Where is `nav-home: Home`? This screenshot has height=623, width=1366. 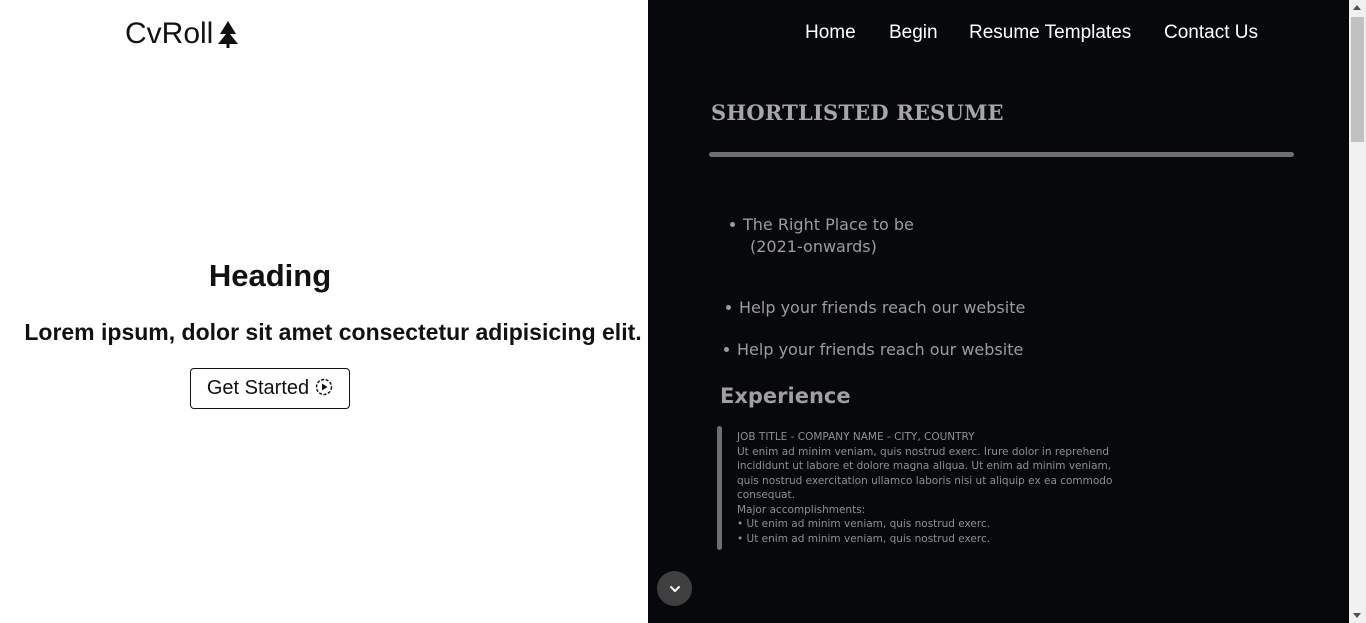 nav-home: Home is located at coordinates (830, 33).